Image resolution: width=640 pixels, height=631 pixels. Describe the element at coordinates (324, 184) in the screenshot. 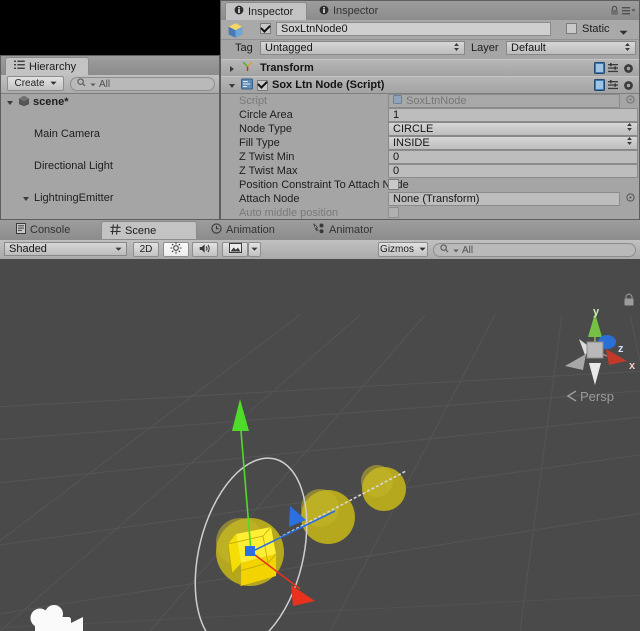

I see `field-label: Position Constraint To Attach Node` at that location.